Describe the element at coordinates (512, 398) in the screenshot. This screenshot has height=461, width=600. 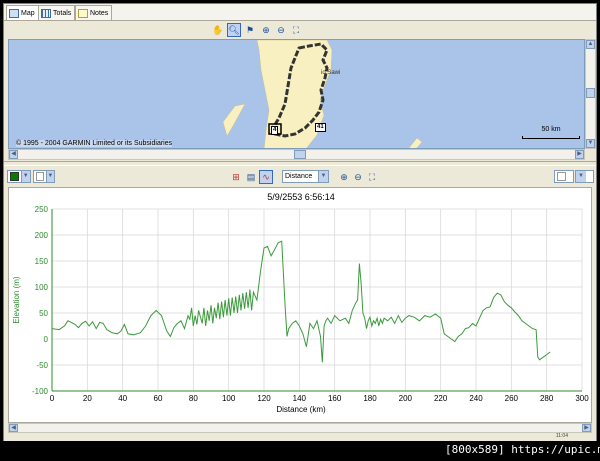
I see `x-tick-label: 260` at that location.